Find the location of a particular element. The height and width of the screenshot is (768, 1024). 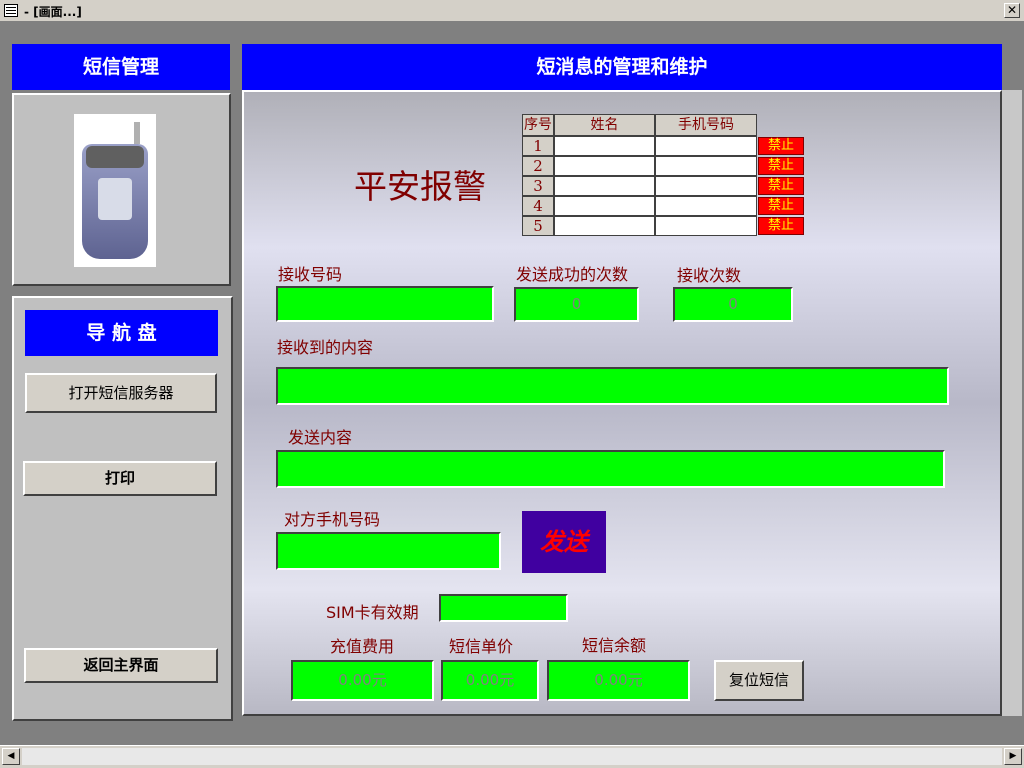

recharge-label: 充值费用 is located at coordinates (362, 646).